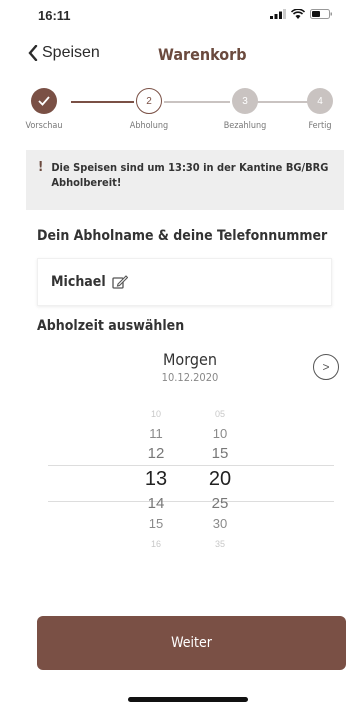  What do you see at coordinates (220, 524) in the screenshot?
I see `minute-option: 30` at bounding box center [220, 524].